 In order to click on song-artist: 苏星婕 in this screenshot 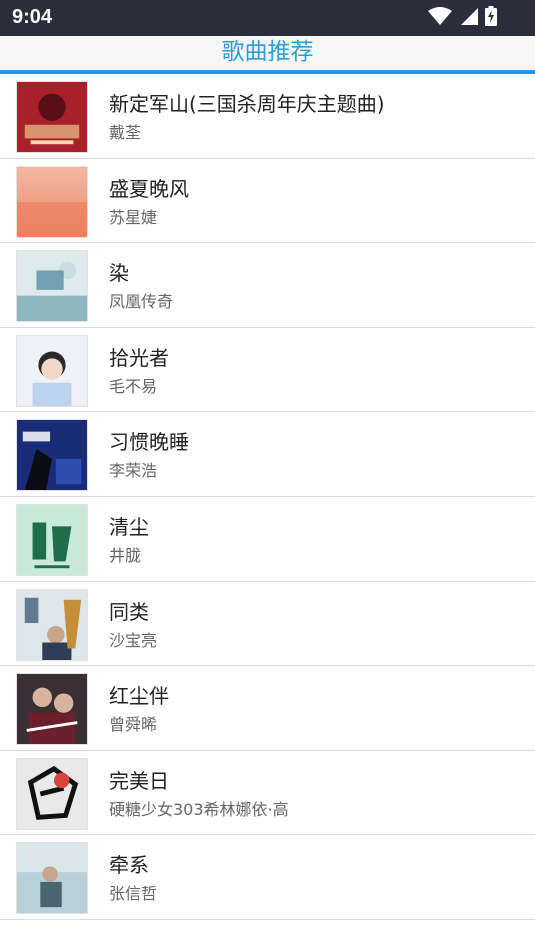, I will do `click(133, 217)`.